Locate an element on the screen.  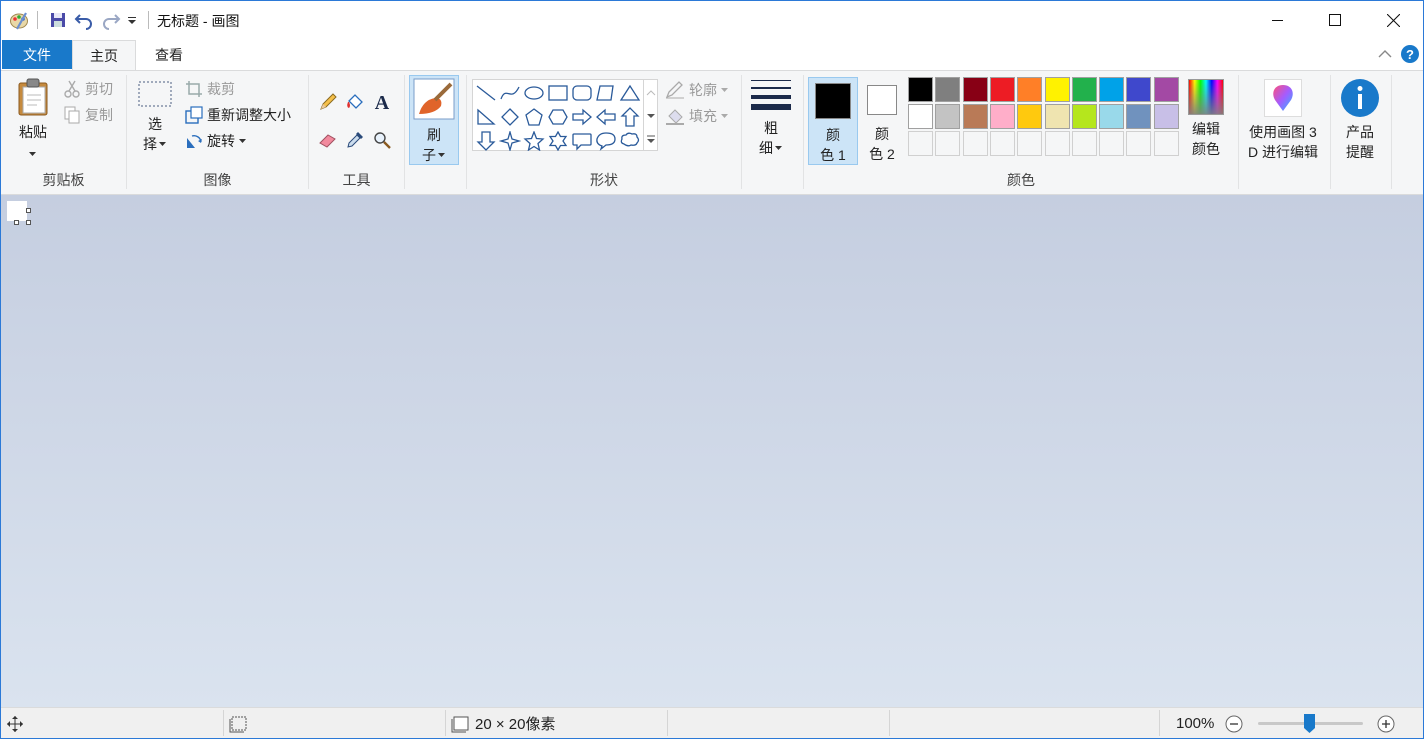
pencil-icon is located at coordinates (328, 102).